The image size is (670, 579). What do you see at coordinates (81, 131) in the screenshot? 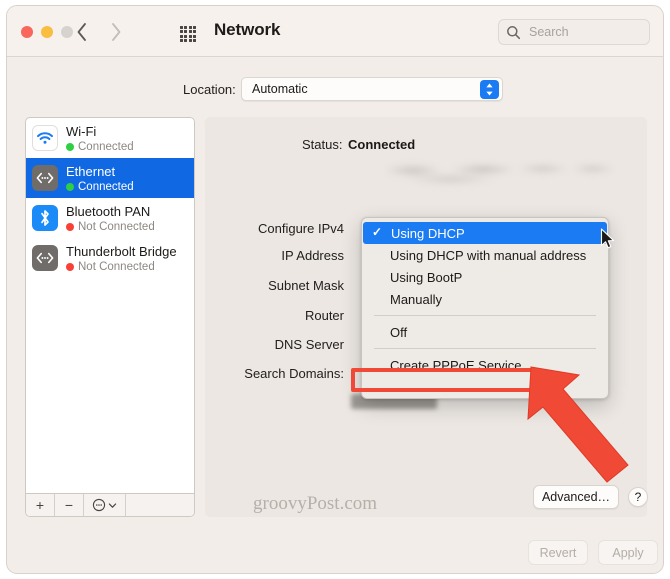
I see `sidebar-item-label: Wi-Fi` at bounding box center [81, 131].